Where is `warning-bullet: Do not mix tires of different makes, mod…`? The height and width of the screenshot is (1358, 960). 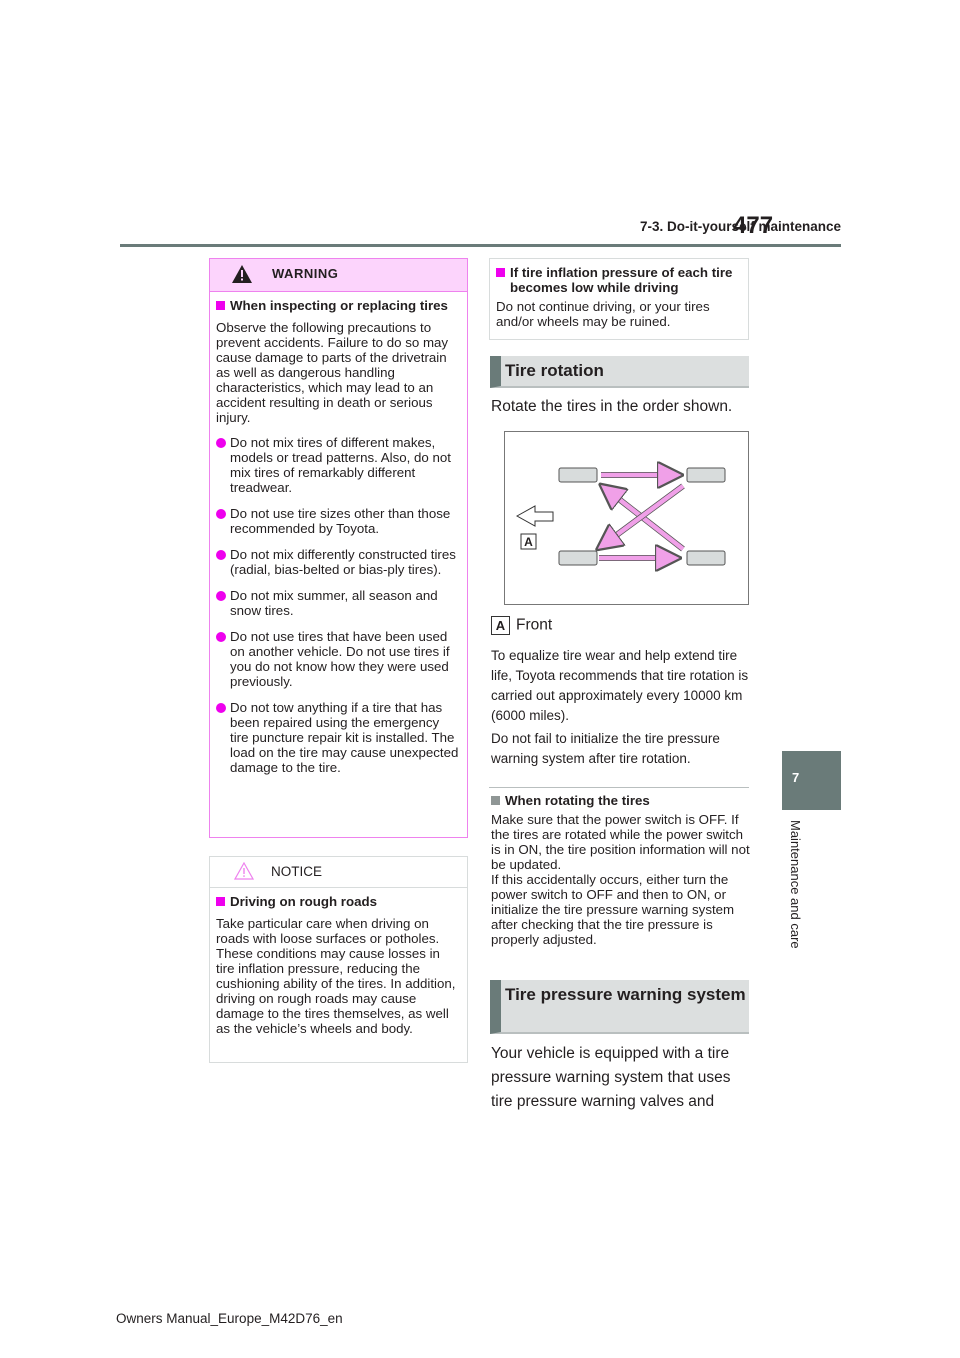
warning-bullet: Do not mix tires of different makes, mod… is located at coordinates (338, 465).